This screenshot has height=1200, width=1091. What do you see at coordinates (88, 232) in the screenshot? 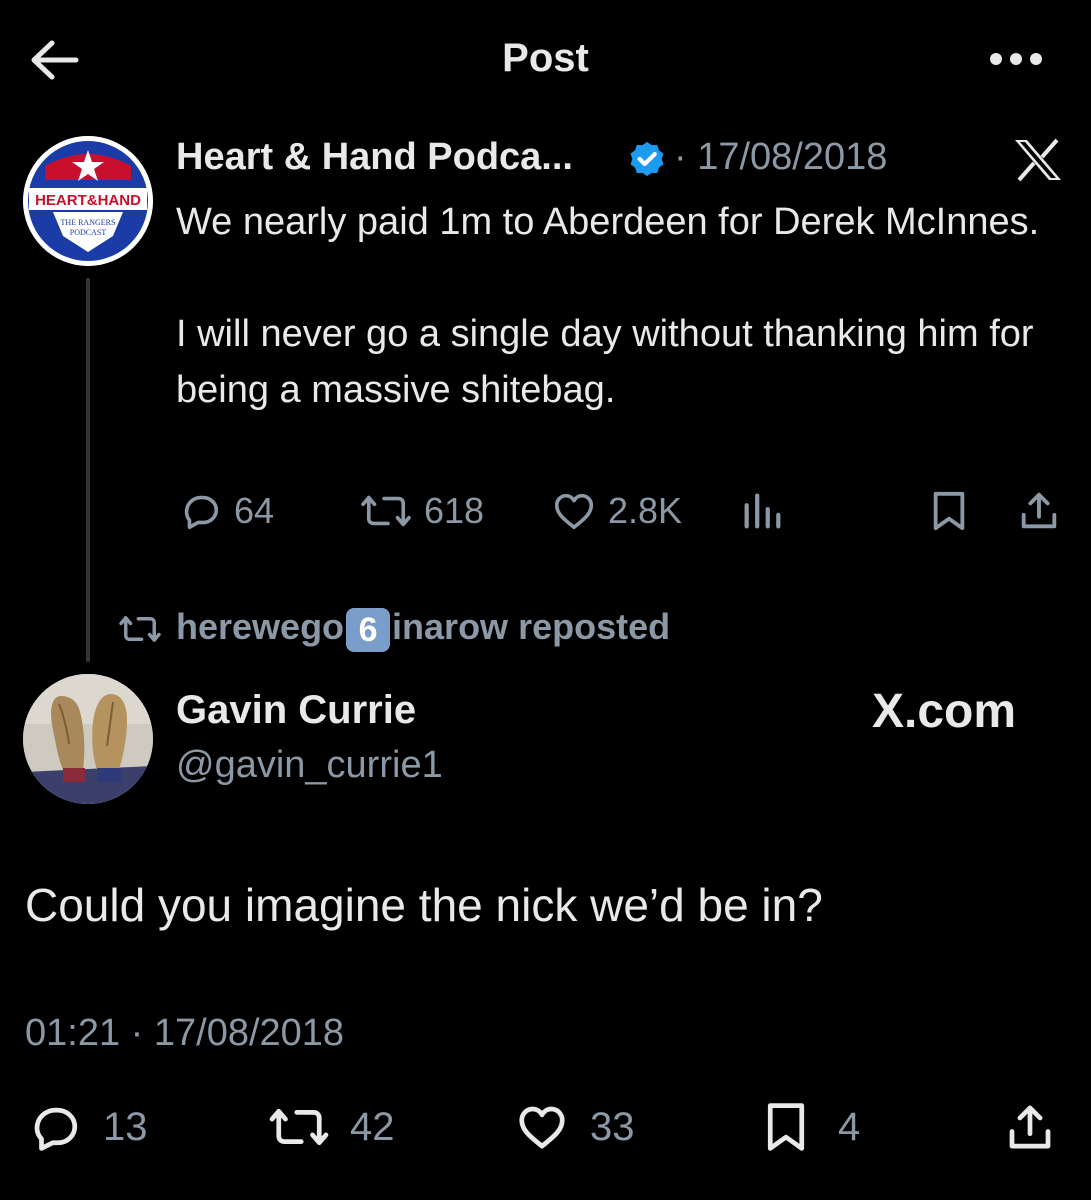
I see `svg-text: PODCAST` at bounding box center [88, 232].